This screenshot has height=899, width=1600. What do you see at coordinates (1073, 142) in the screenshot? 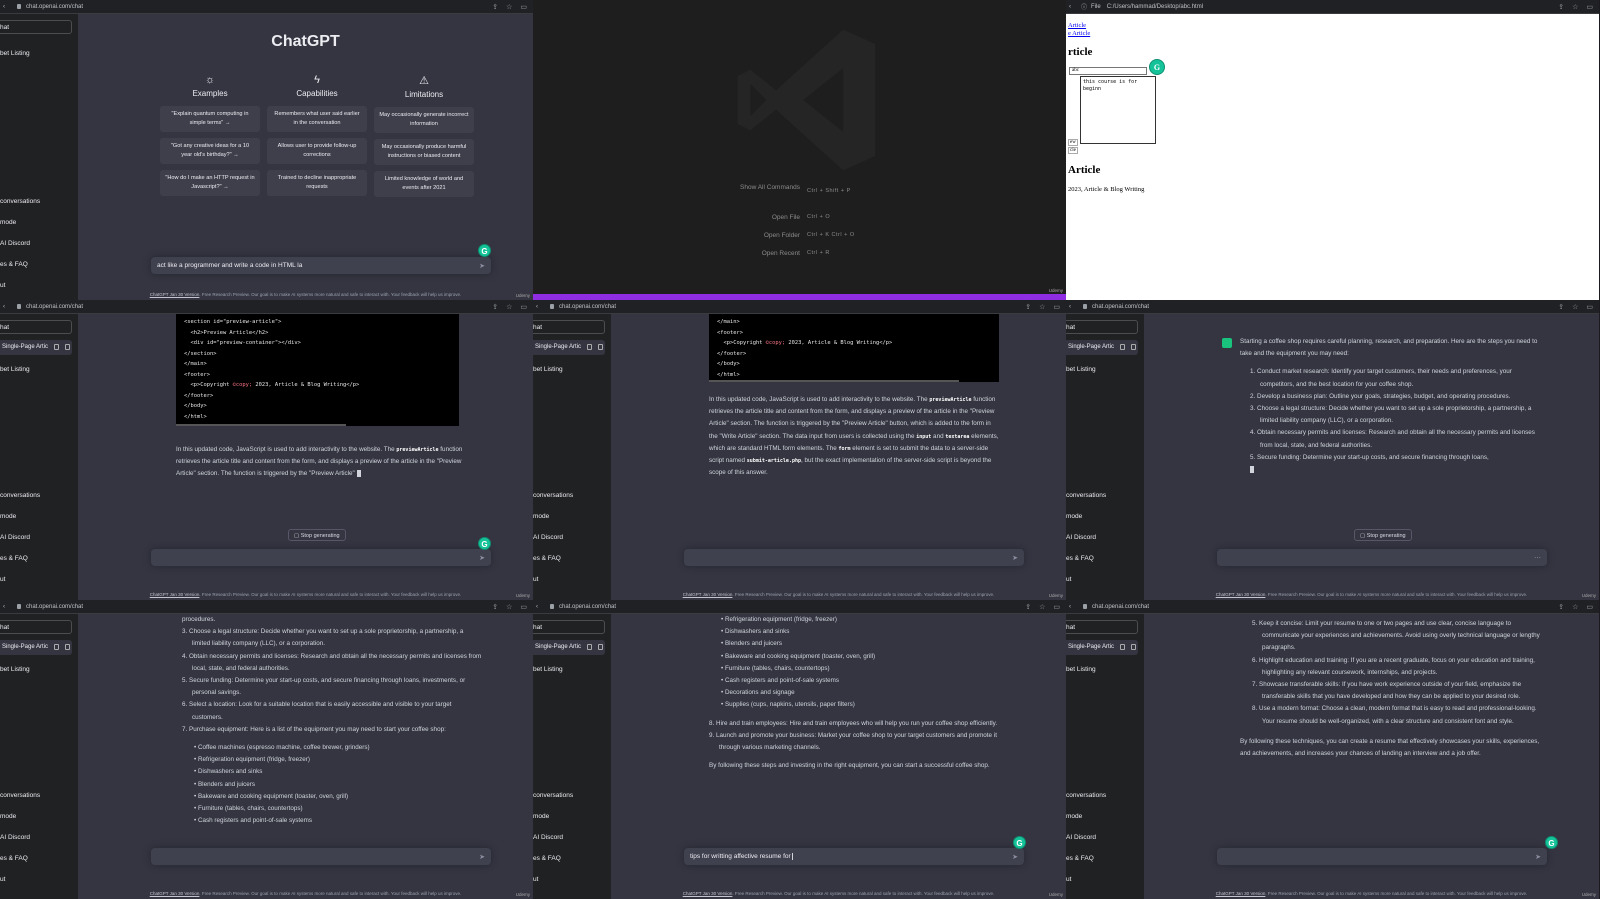
I see `preview-button: ew` at bounding box center [1073, 142].